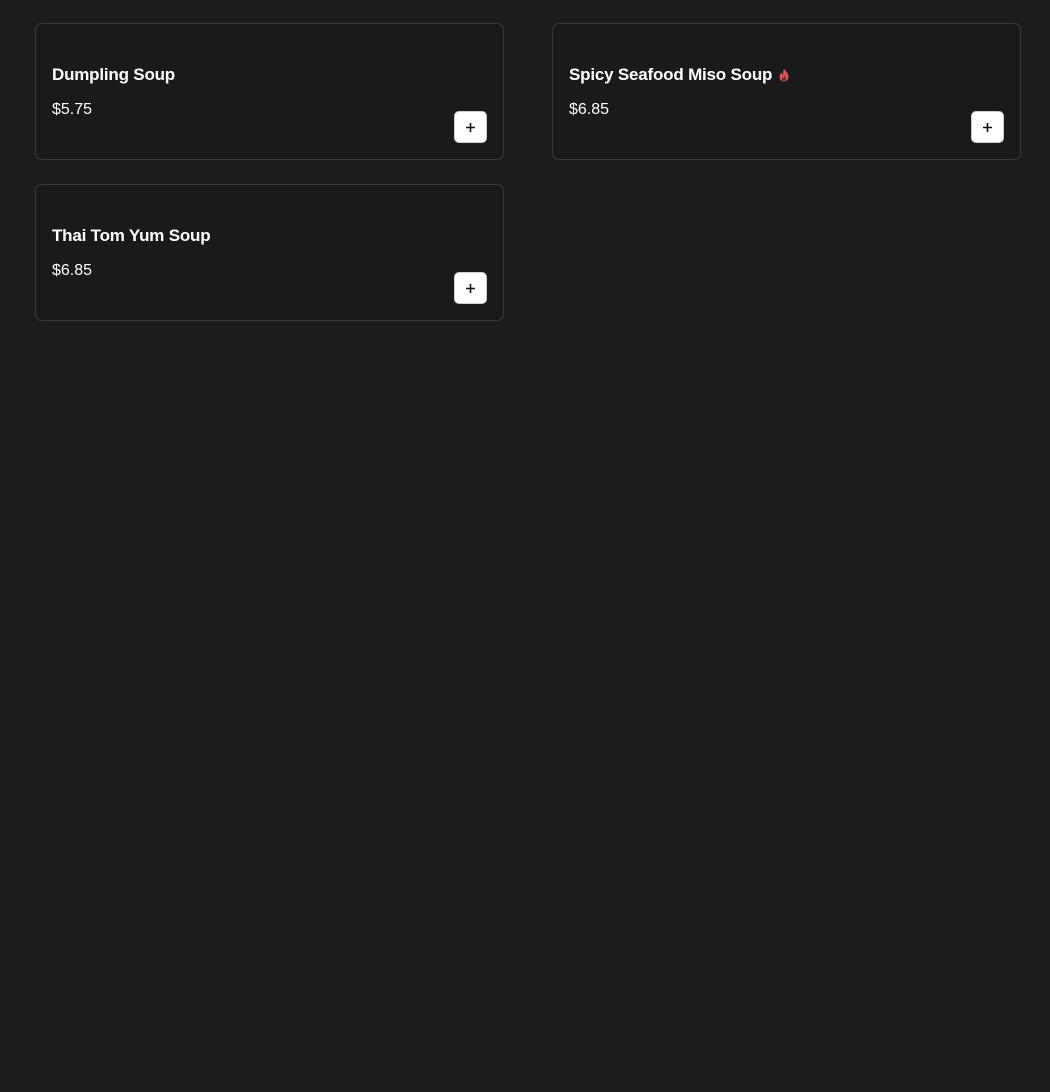  I want to click on item-name: Spicy Seafood Miso Soup, so click(671, 74).